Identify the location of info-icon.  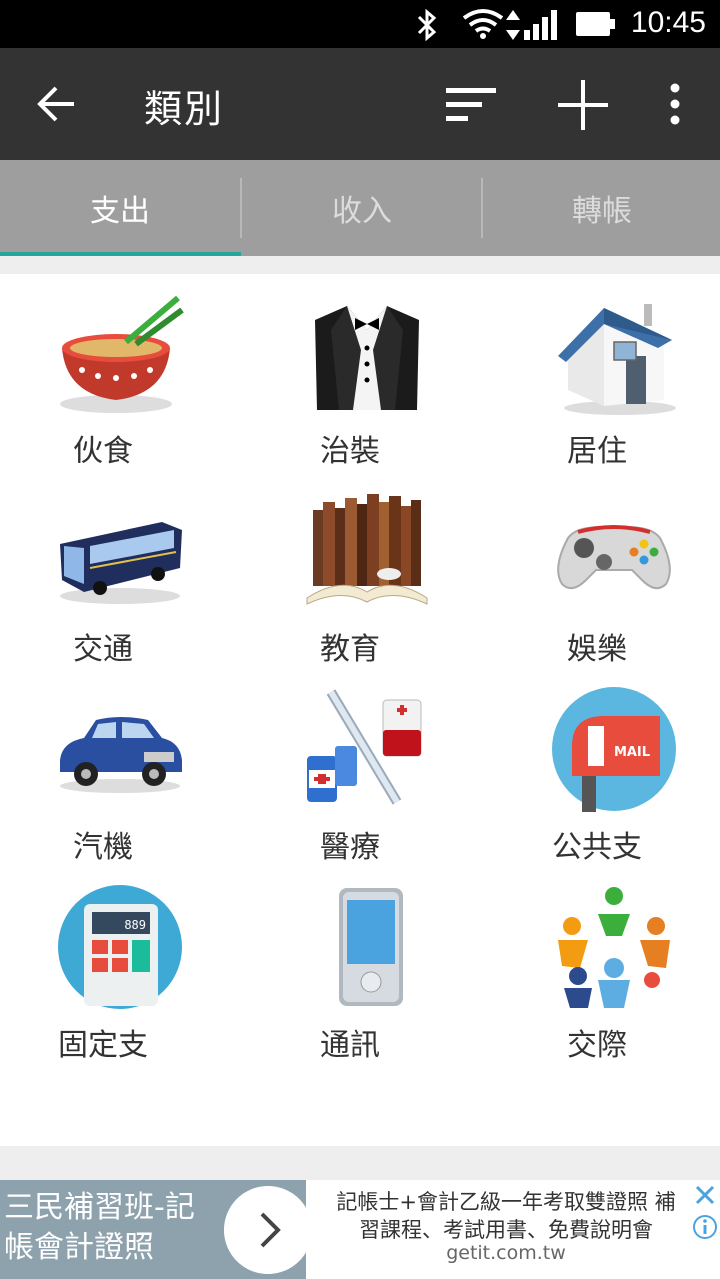
(705, 1227).